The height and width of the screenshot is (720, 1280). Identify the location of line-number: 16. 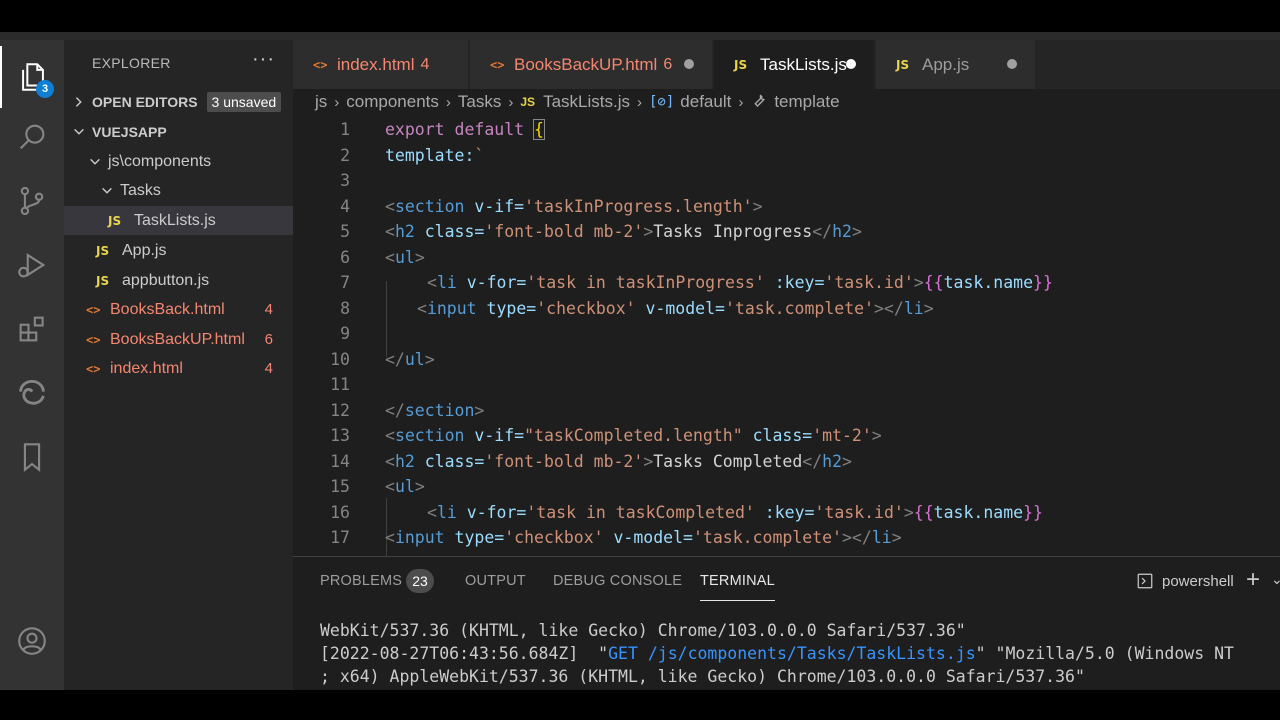
(340, 512).